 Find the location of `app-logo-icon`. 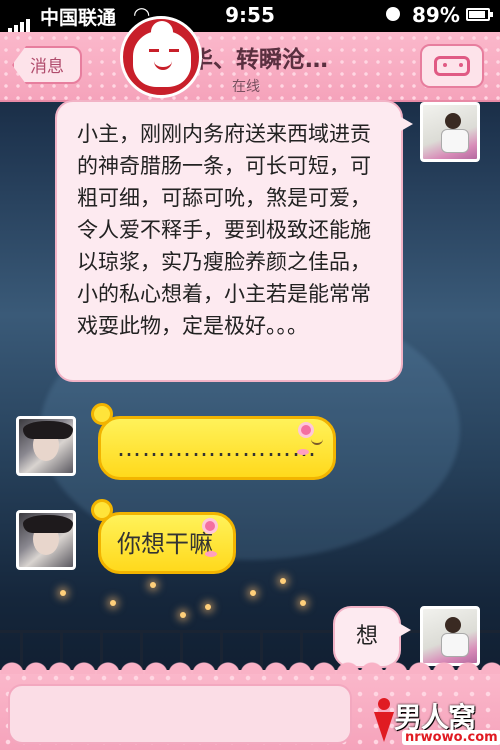

app-logo-icon is located at coordinates (161, 57).